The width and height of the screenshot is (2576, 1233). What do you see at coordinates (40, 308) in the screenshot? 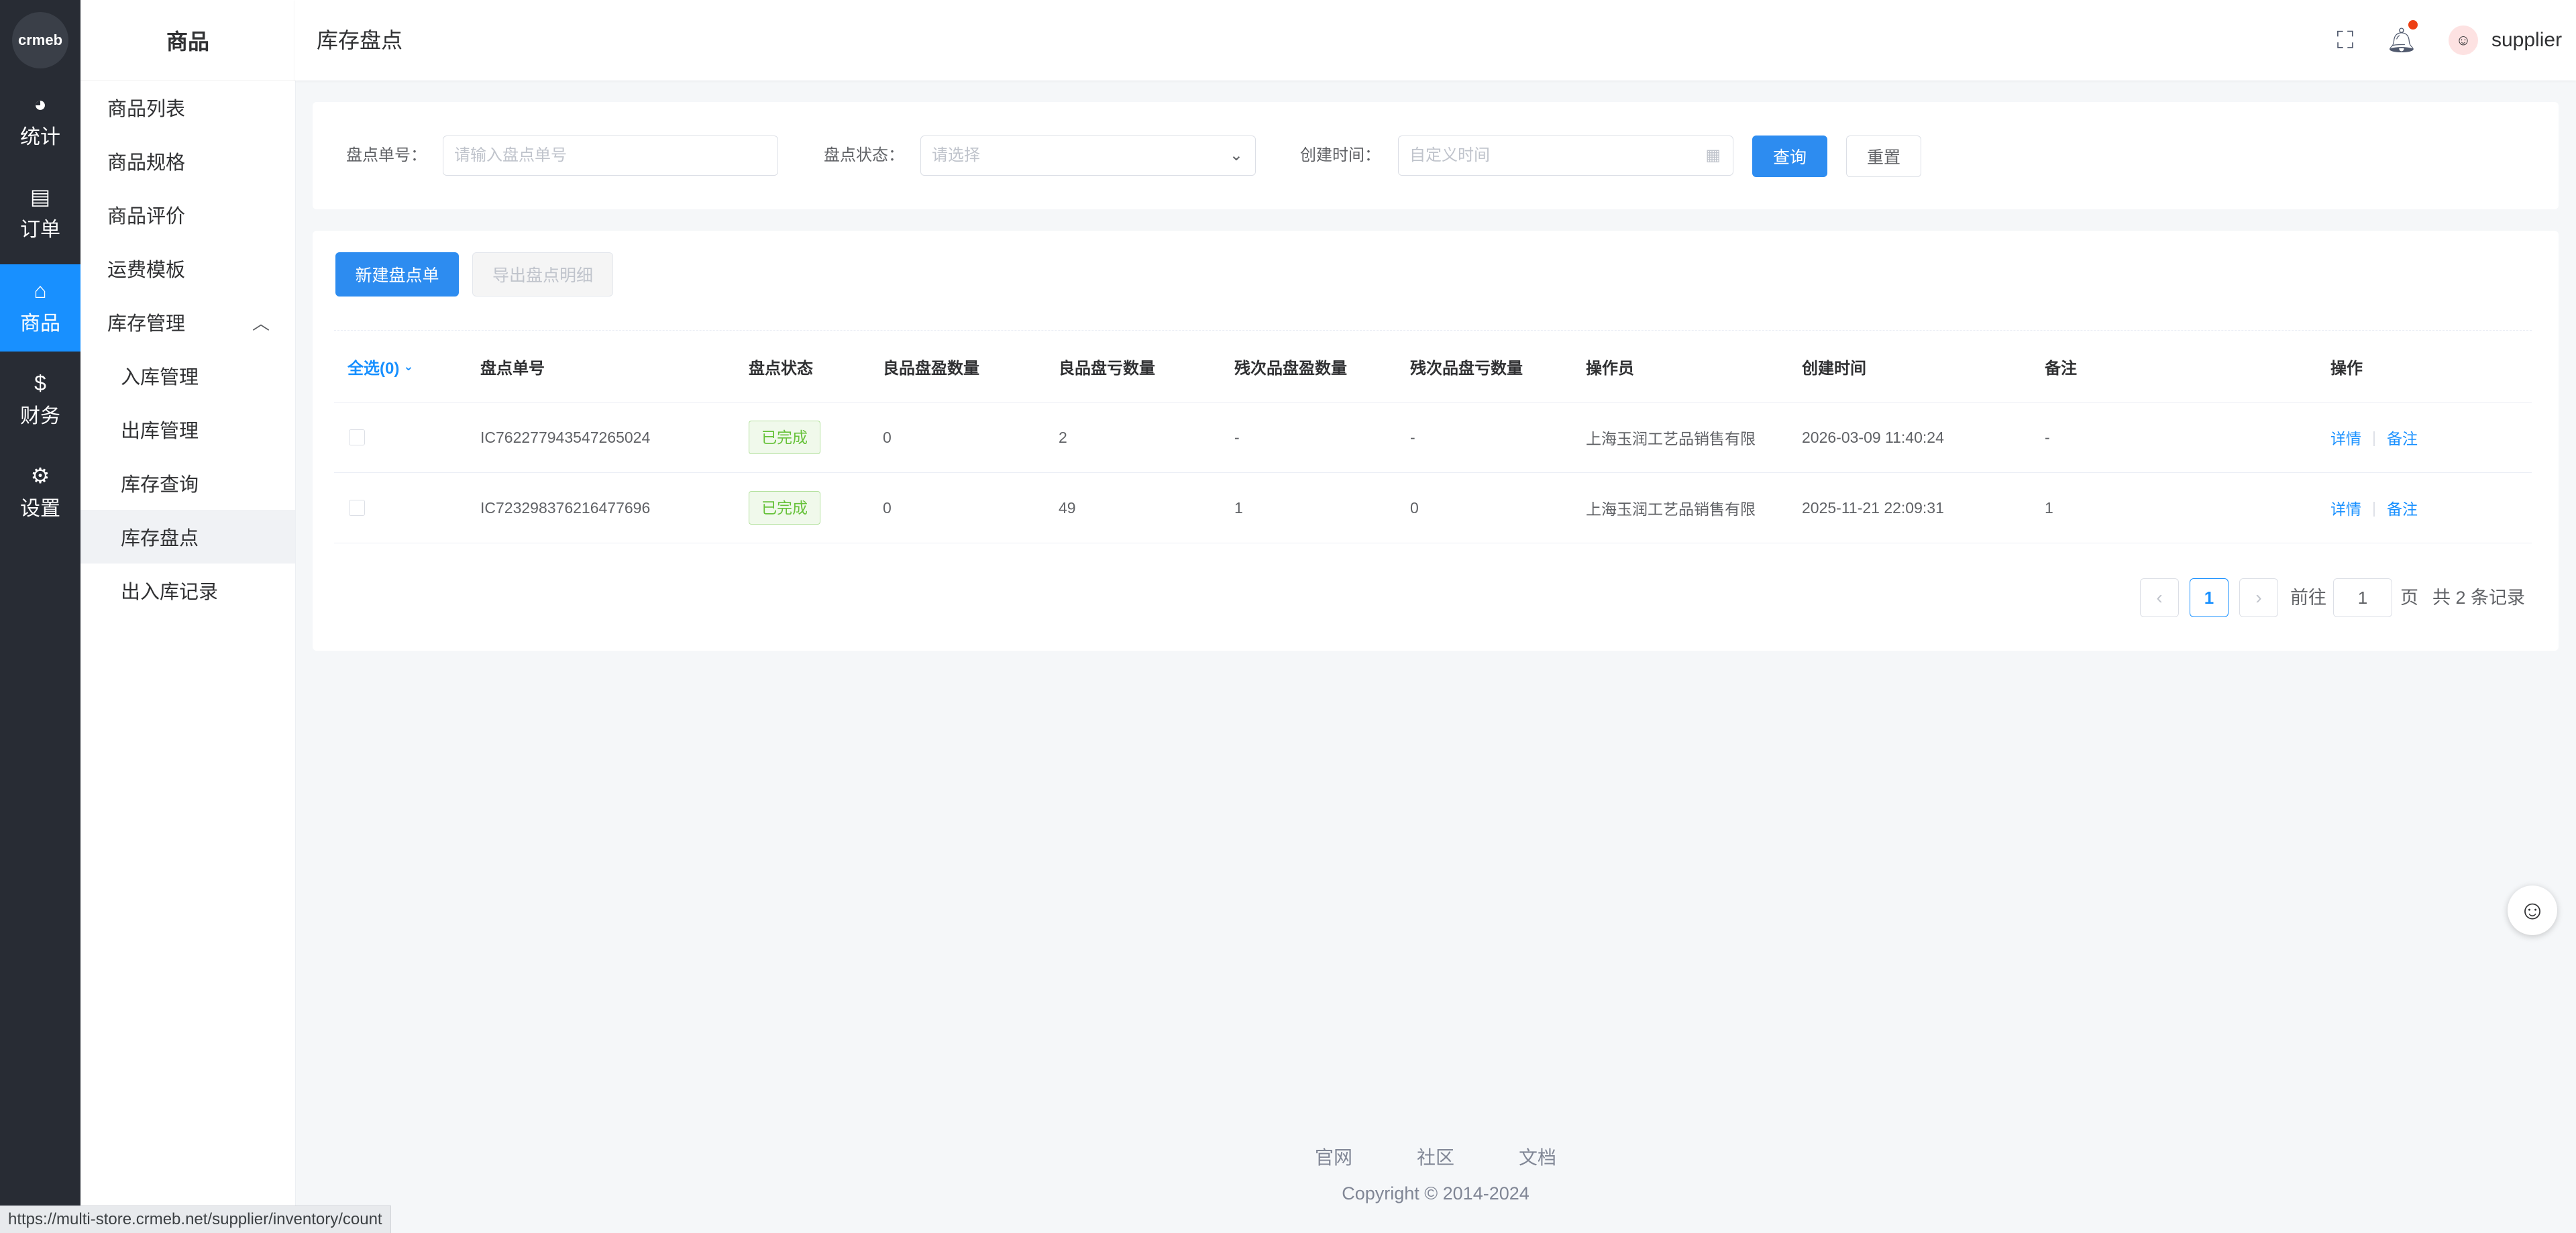
I see `rail-item-products: ⌂ 商品` at bounding box center [40, 308].